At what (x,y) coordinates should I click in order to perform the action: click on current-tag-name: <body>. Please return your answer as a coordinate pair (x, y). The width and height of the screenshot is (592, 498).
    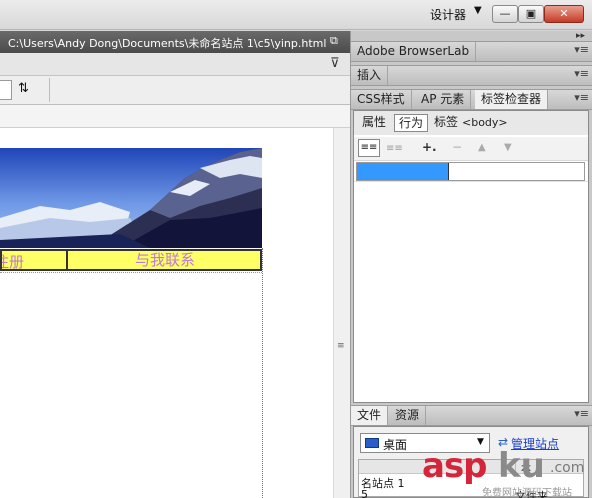
    Looking at the image, I should click on (485, 122).